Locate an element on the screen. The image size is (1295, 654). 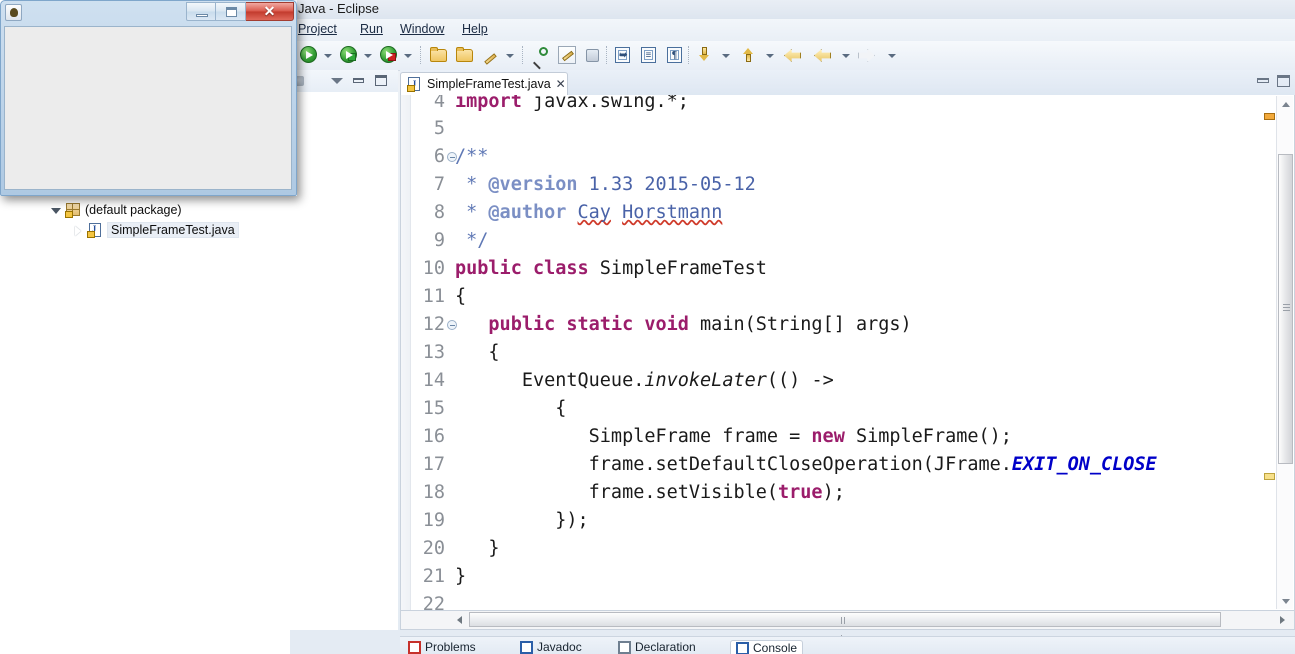
vertical-scroll-thumb is located at coordinates (1285, 309).